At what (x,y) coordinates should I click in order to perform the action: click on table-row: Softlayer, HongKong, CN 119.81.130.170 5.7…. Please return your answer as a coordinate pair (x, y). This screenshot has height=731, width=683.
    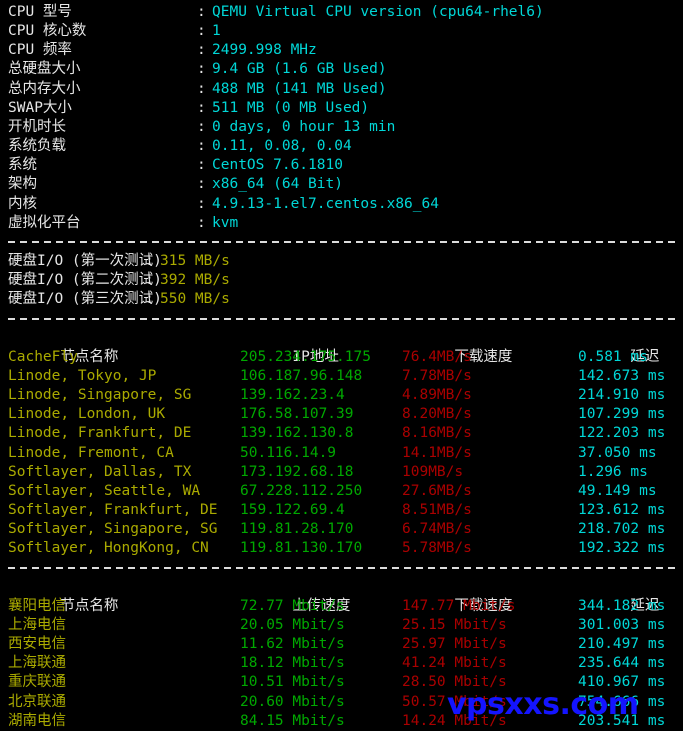
    Looking at the image, I should click on (345, 548).